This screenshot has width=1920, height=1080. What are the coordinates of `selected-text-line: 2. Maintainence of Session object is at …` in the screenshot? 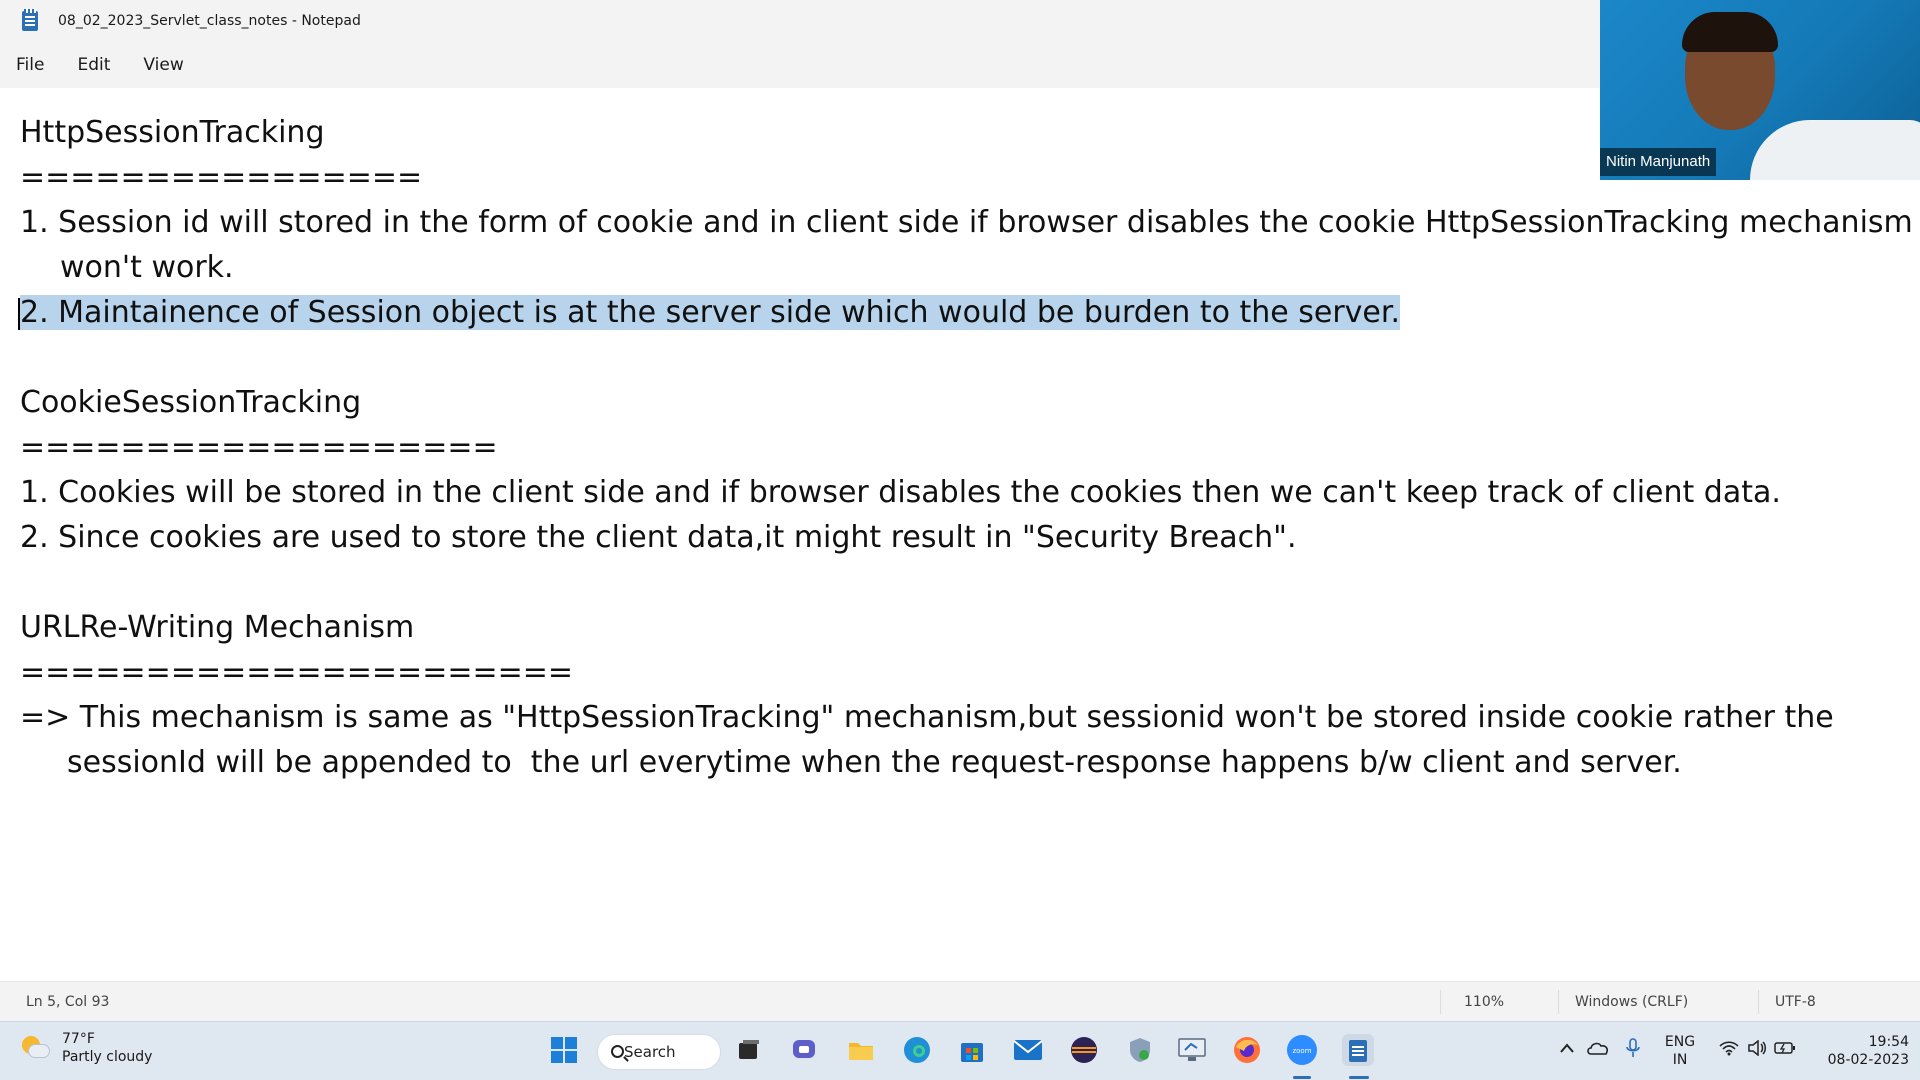 It's located at (709, 312).